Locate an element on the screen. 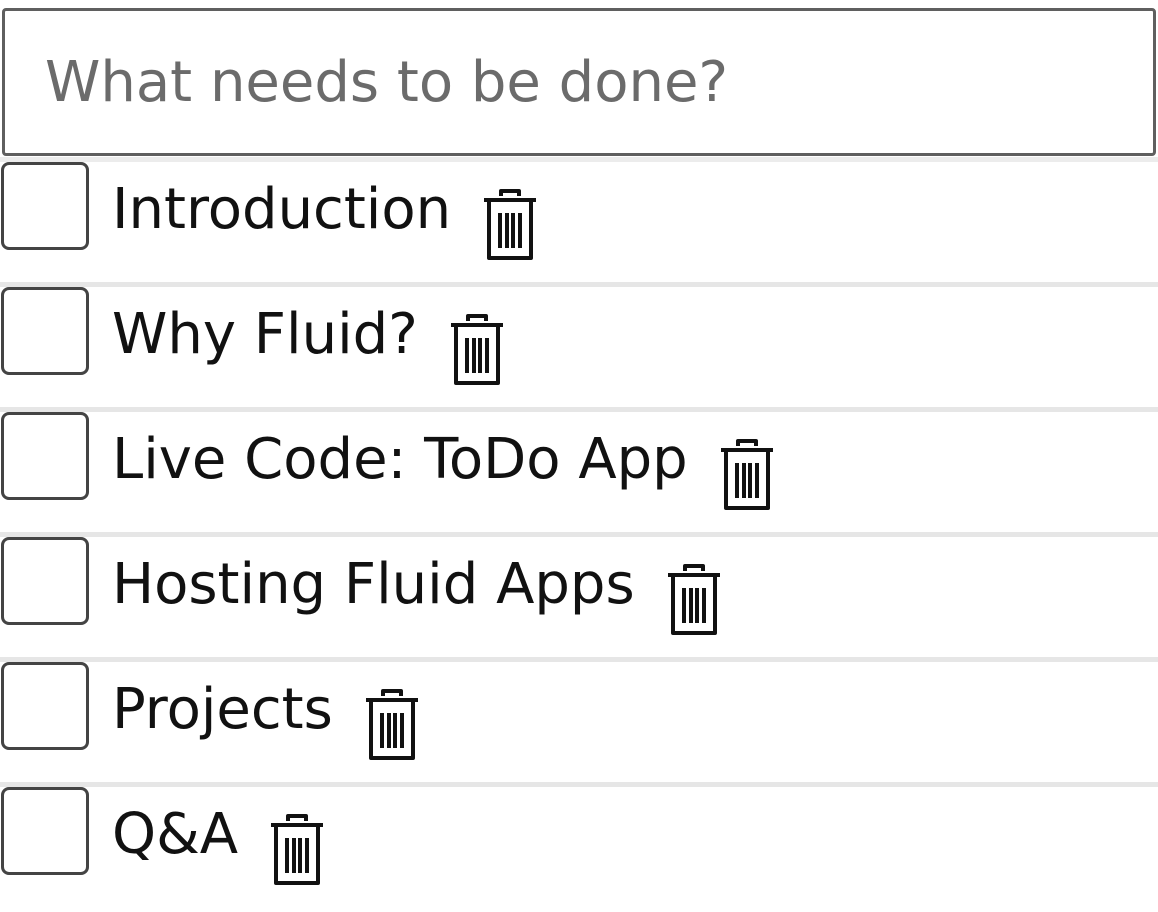  todo-label: Why Fluid? is located at coordinates (265, 334).